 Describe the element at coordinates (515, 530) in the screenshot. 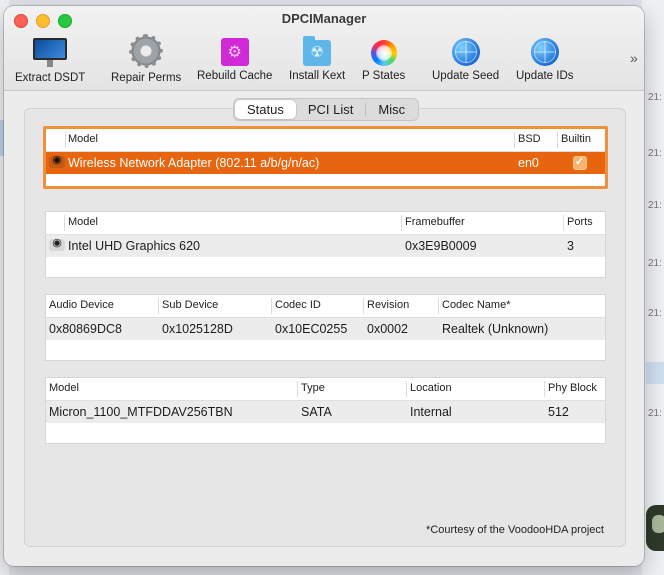

I see `footer-note: *Courtesy of the VoodooHDA project` at that location.